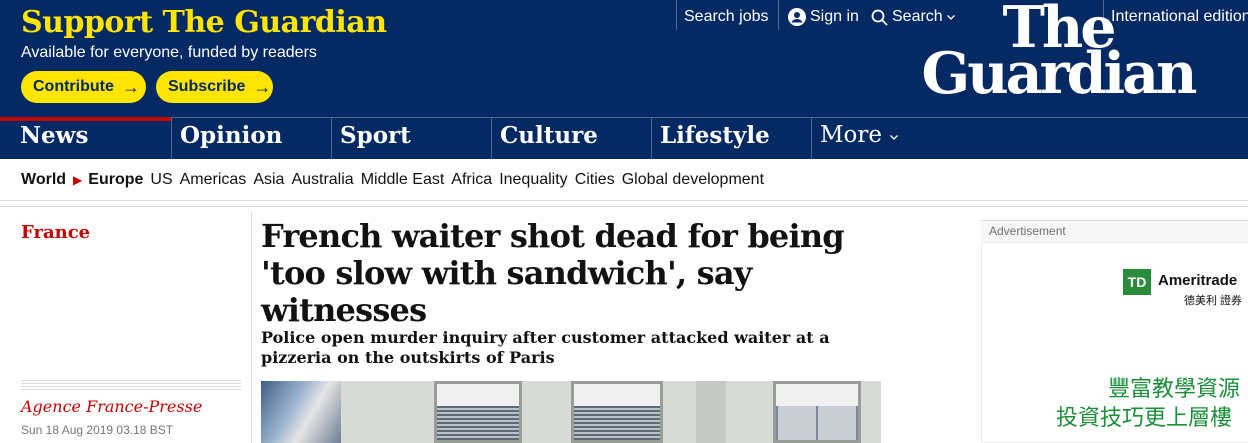  I want to click on sign-in-label: Sign in, so click(834, 16).